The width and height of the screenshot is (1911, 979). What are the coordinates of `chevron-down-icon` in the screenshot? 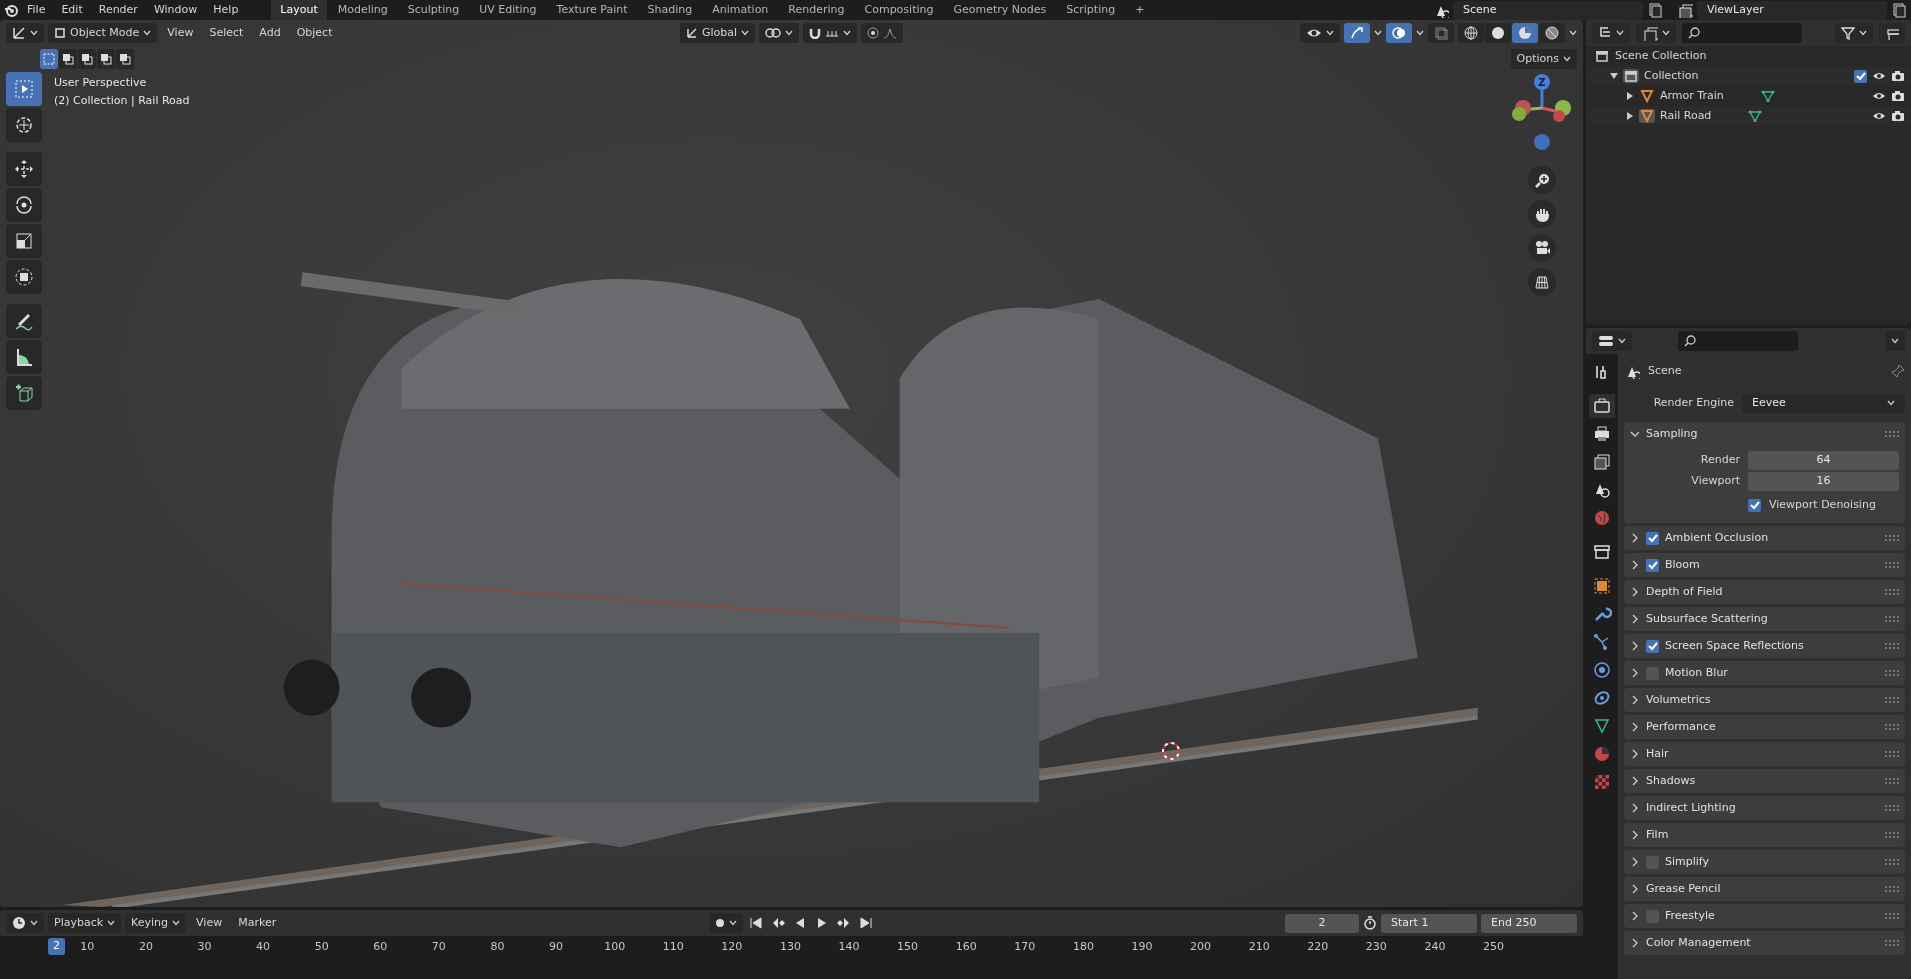 It's located at (1635, 434).